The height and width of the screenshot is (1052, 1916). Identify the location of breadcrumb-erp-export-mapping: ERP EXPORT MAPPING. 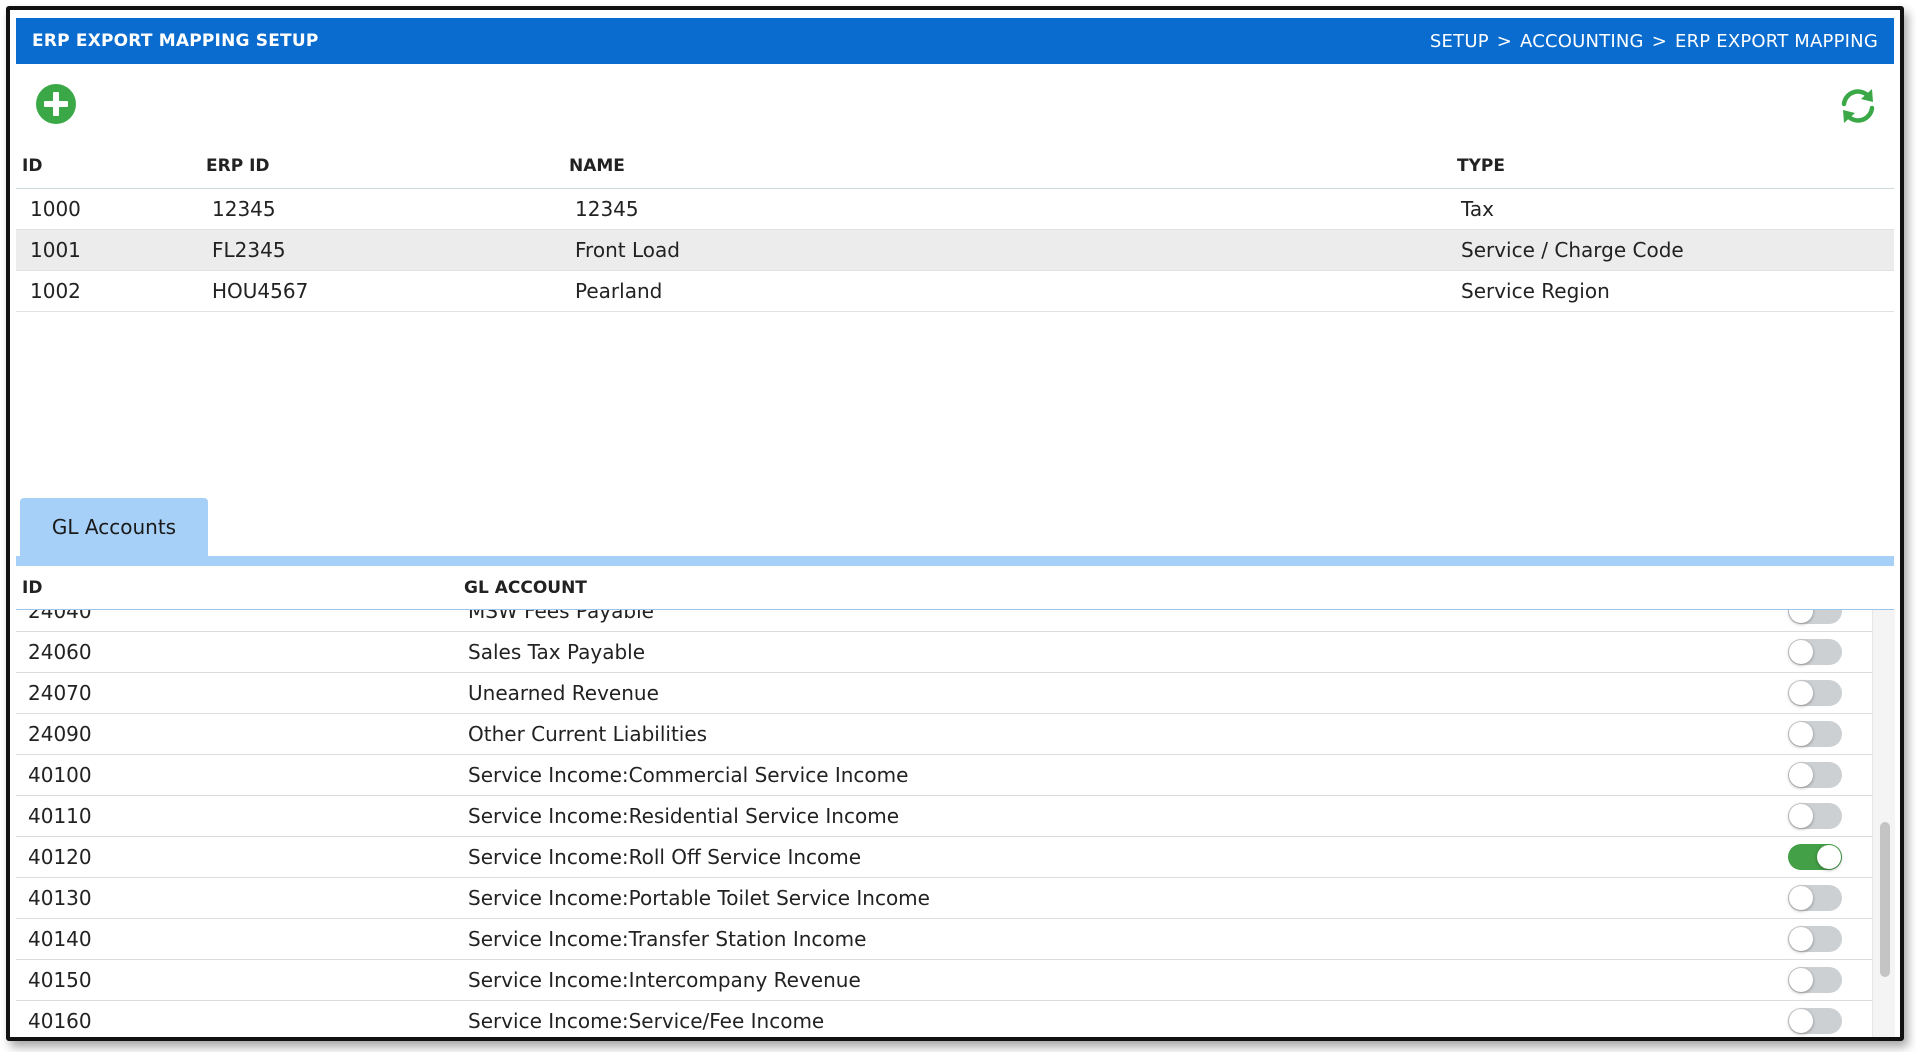
(1776, 41).